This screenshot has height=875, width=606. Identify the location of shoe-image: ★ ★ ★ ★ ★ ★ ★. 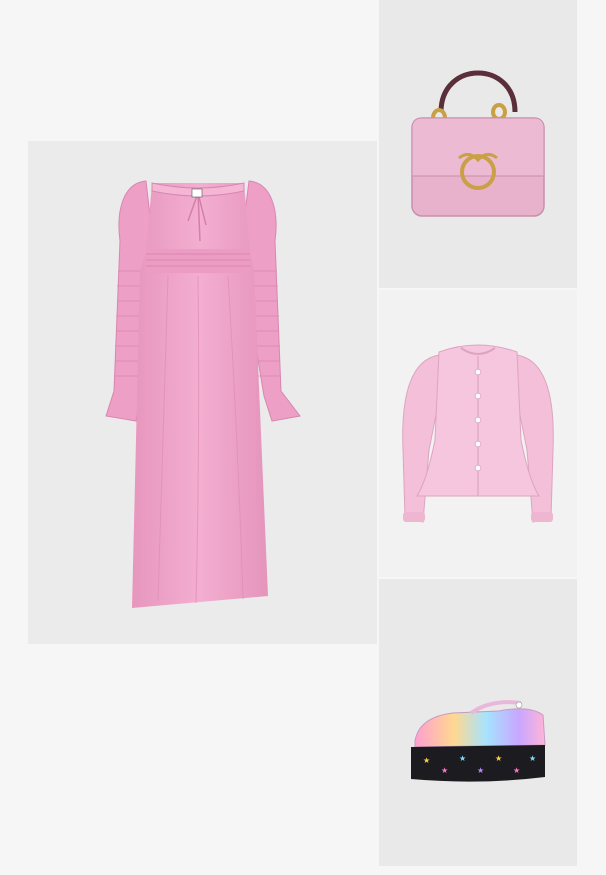
(478, 741).